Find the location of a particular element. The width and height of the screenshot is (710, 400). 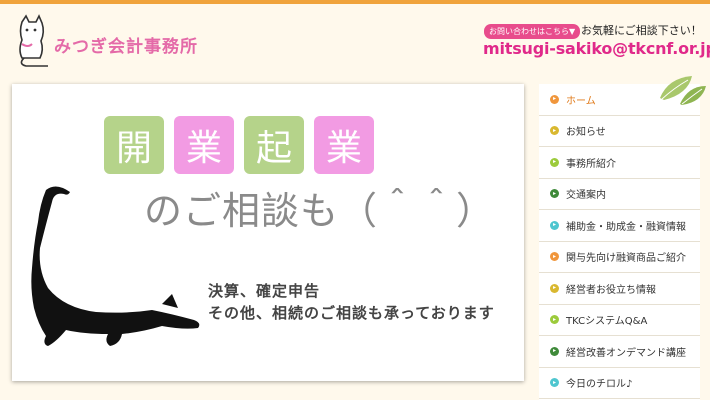

nav-label: 経営者お役立ち情報 is located at coordinates (611, 290).